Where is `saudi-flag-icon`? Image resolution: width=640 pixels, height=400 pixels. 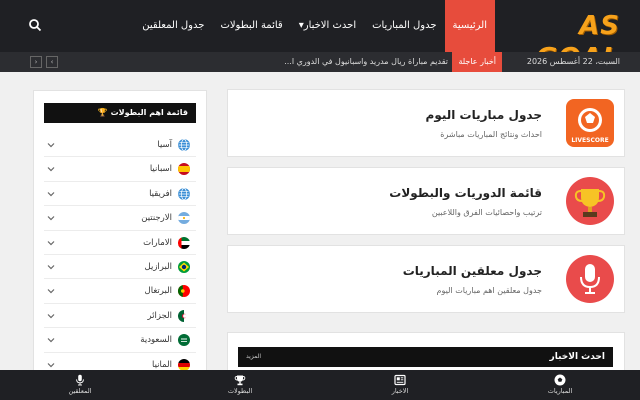
saudi-flag-icon is located at coordinates (184, 340).